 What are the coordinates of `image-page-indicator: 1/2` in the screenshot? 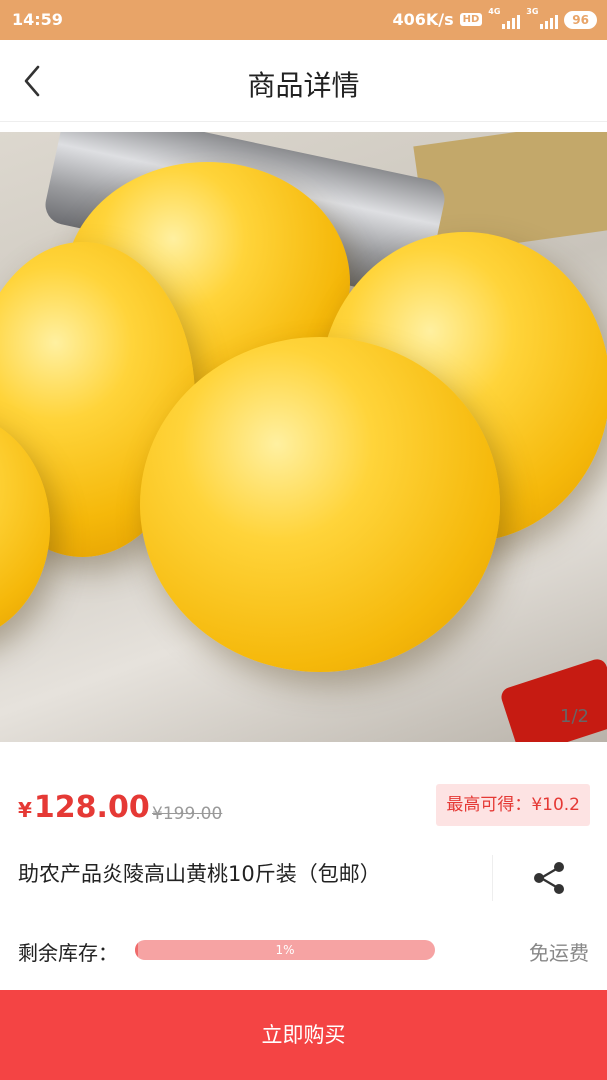 It's located at (574, 716).